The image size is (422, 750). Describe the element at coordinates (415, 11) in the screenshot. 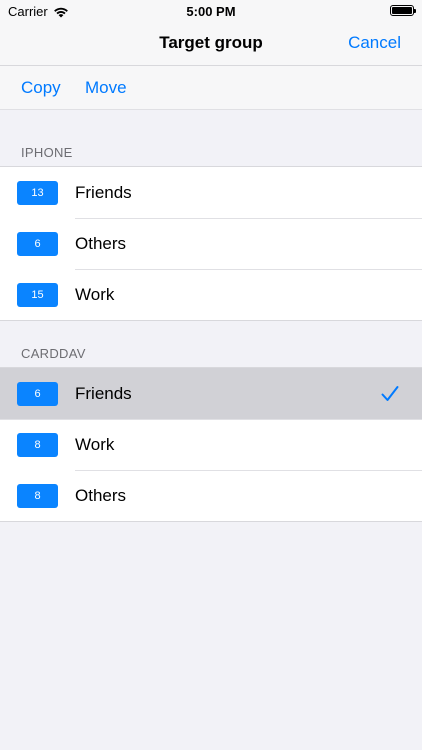

I see `battery-nub` at that location.